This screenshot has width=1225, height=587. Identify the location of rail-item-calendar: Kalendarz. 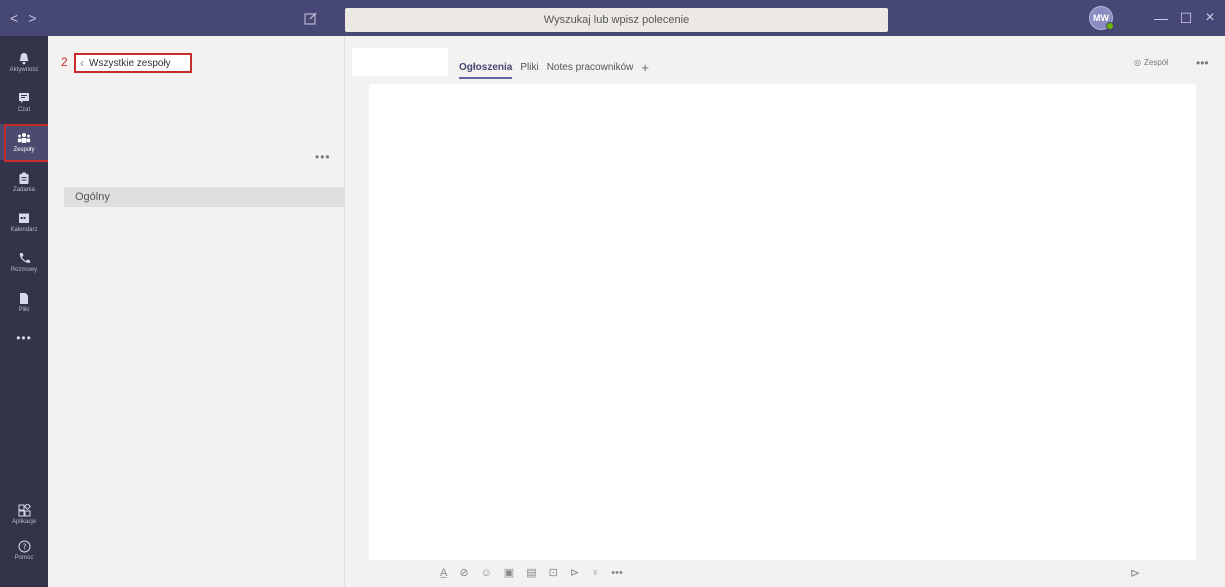
(24, 222).